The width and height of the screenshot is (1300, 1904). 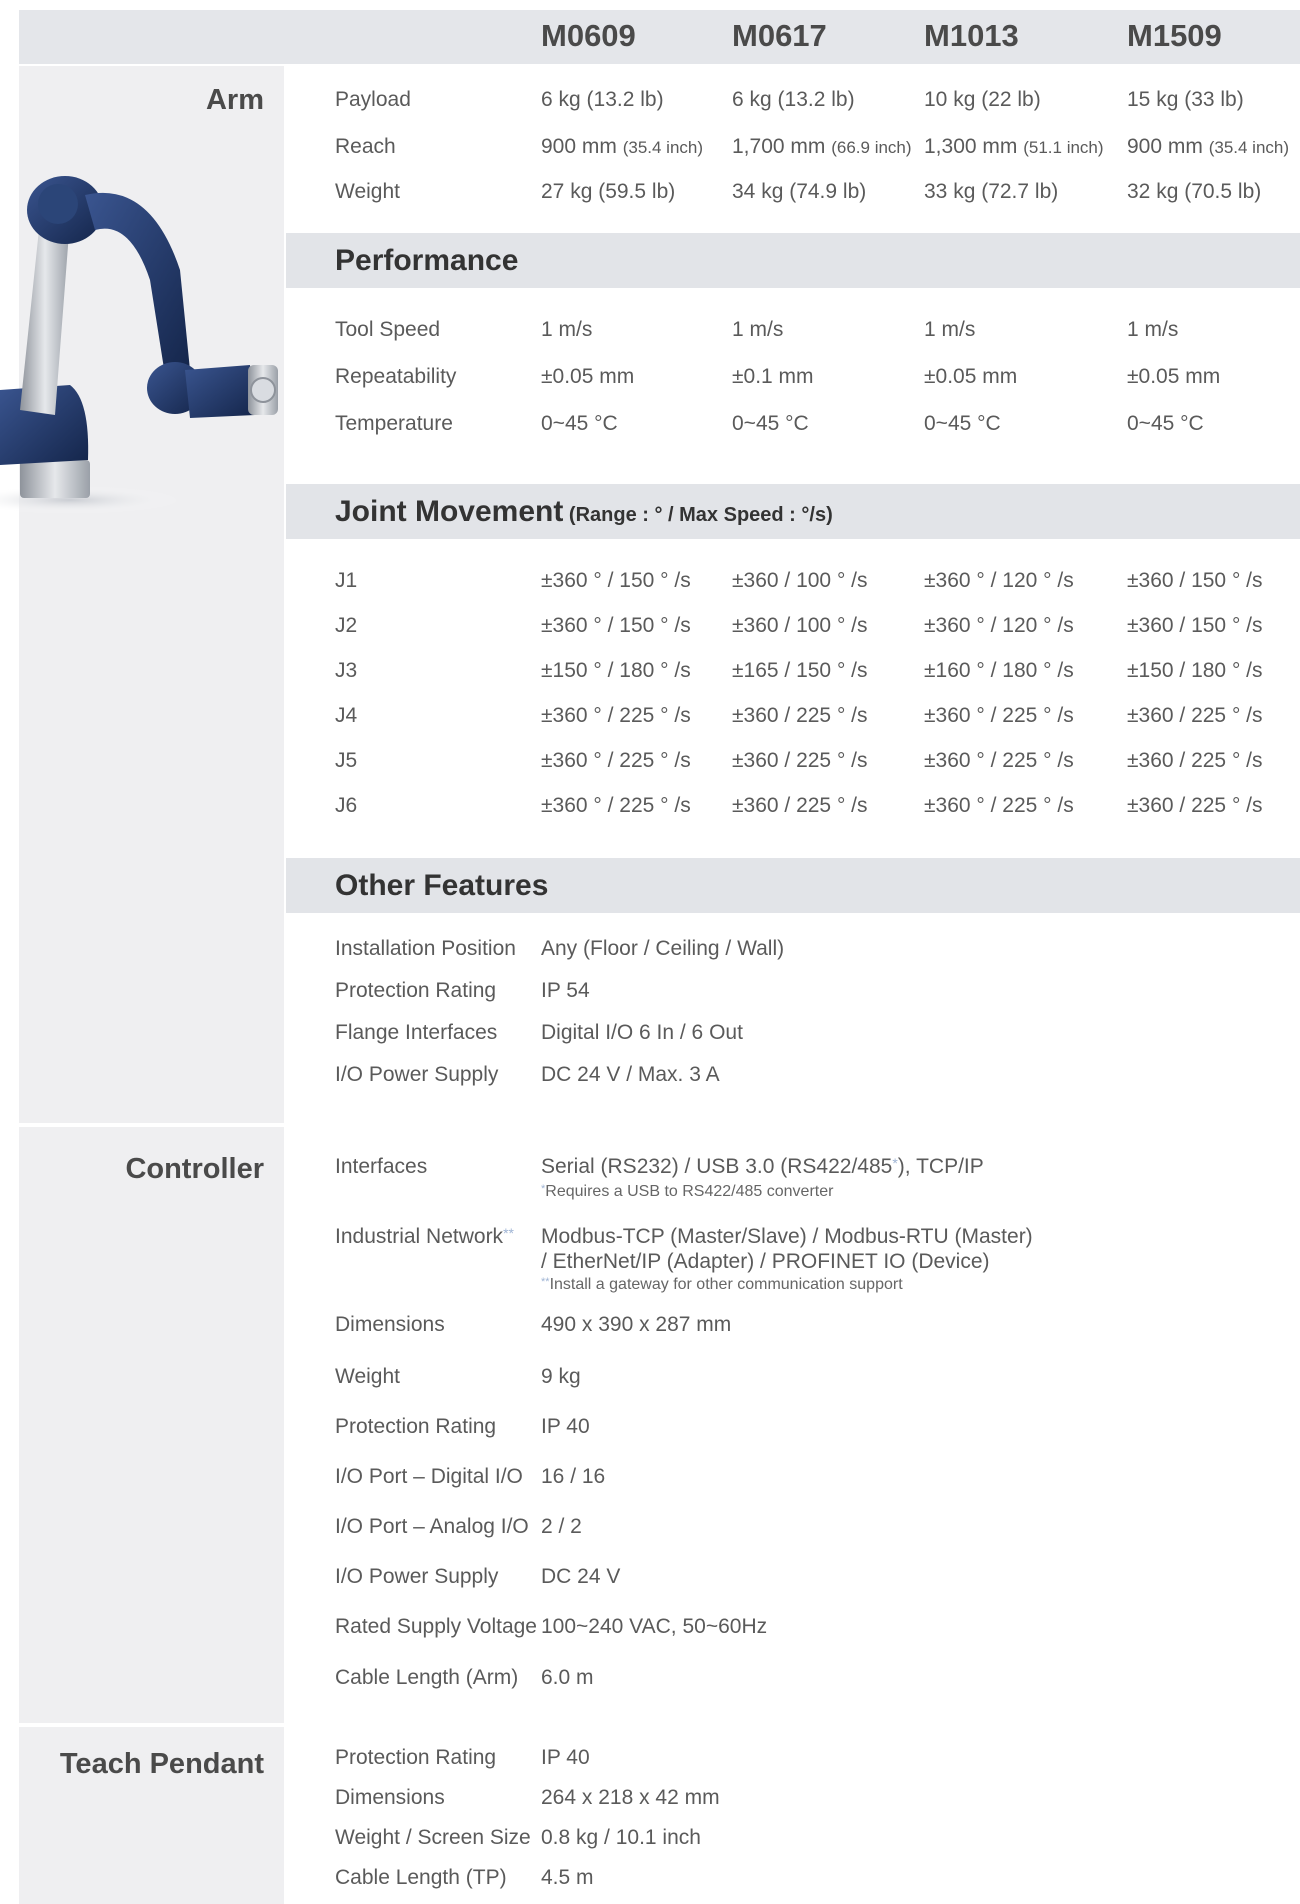 I want to click on spec-value: 6.0 m, so click(x=567, y=1677).